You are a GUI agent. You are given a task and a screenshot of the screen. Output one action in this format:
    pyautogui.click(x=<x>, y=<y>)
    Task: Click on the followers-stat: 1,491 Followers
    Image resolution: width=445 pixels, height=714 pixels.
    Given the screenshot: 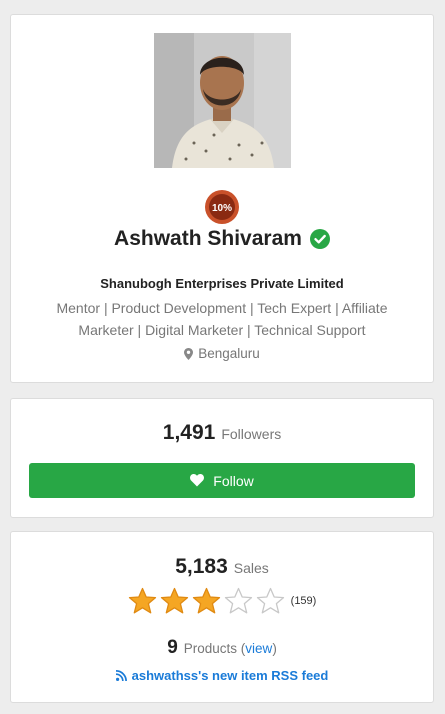 What is the action you would take?
    pyautogui.click(x=222, y=433)
    